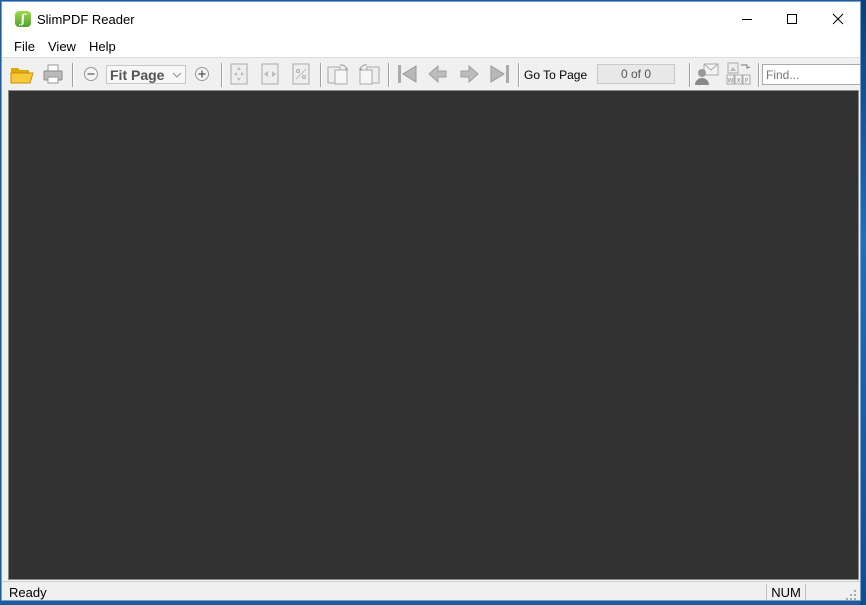 Image resolution: width=866 pixels, height=605 pixels. I want to click on menu-bar: File View Help, so click(431, 46).